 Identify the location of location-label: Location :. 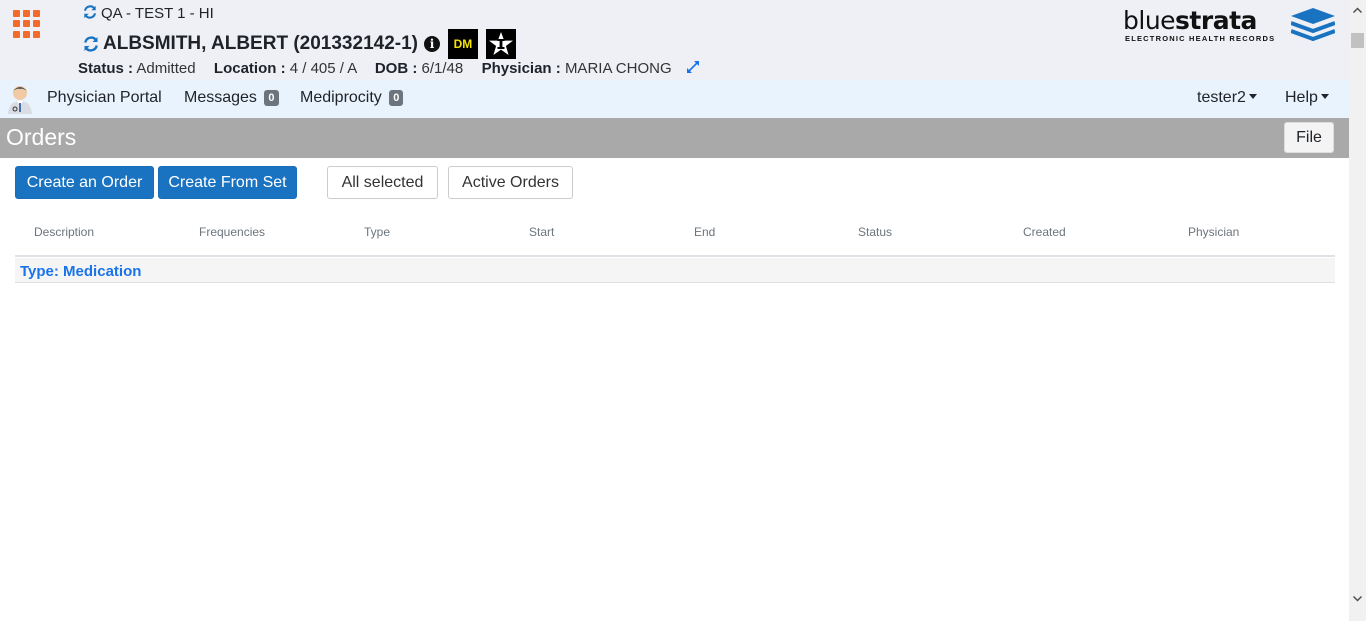
(249, 68).